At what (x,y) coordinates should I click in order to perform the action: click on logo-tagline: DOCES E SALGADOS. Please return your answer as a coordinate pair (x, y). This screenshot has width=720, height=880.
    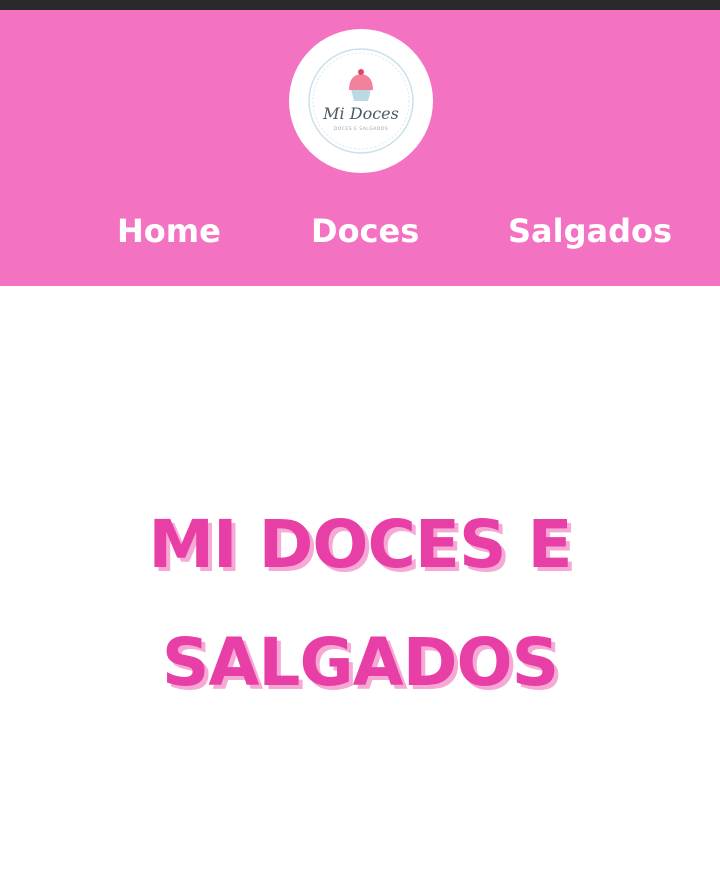
    Looking at the image, I should click on (361, 129).